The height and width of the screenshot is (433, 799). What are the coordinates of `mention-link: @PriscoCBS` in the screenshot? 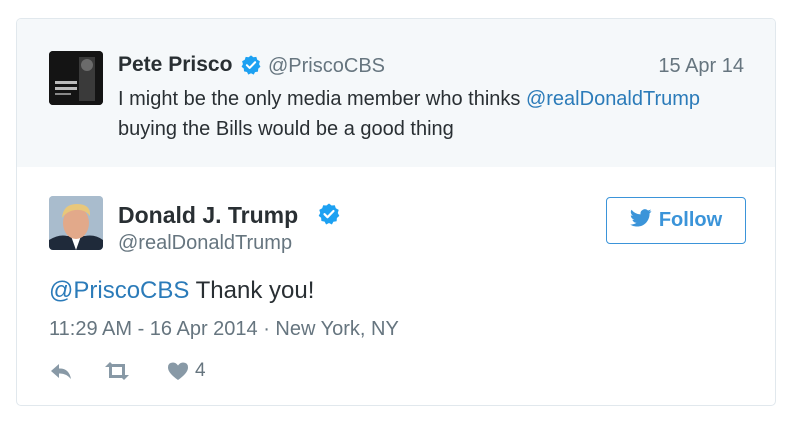 It's located at (119, 290).